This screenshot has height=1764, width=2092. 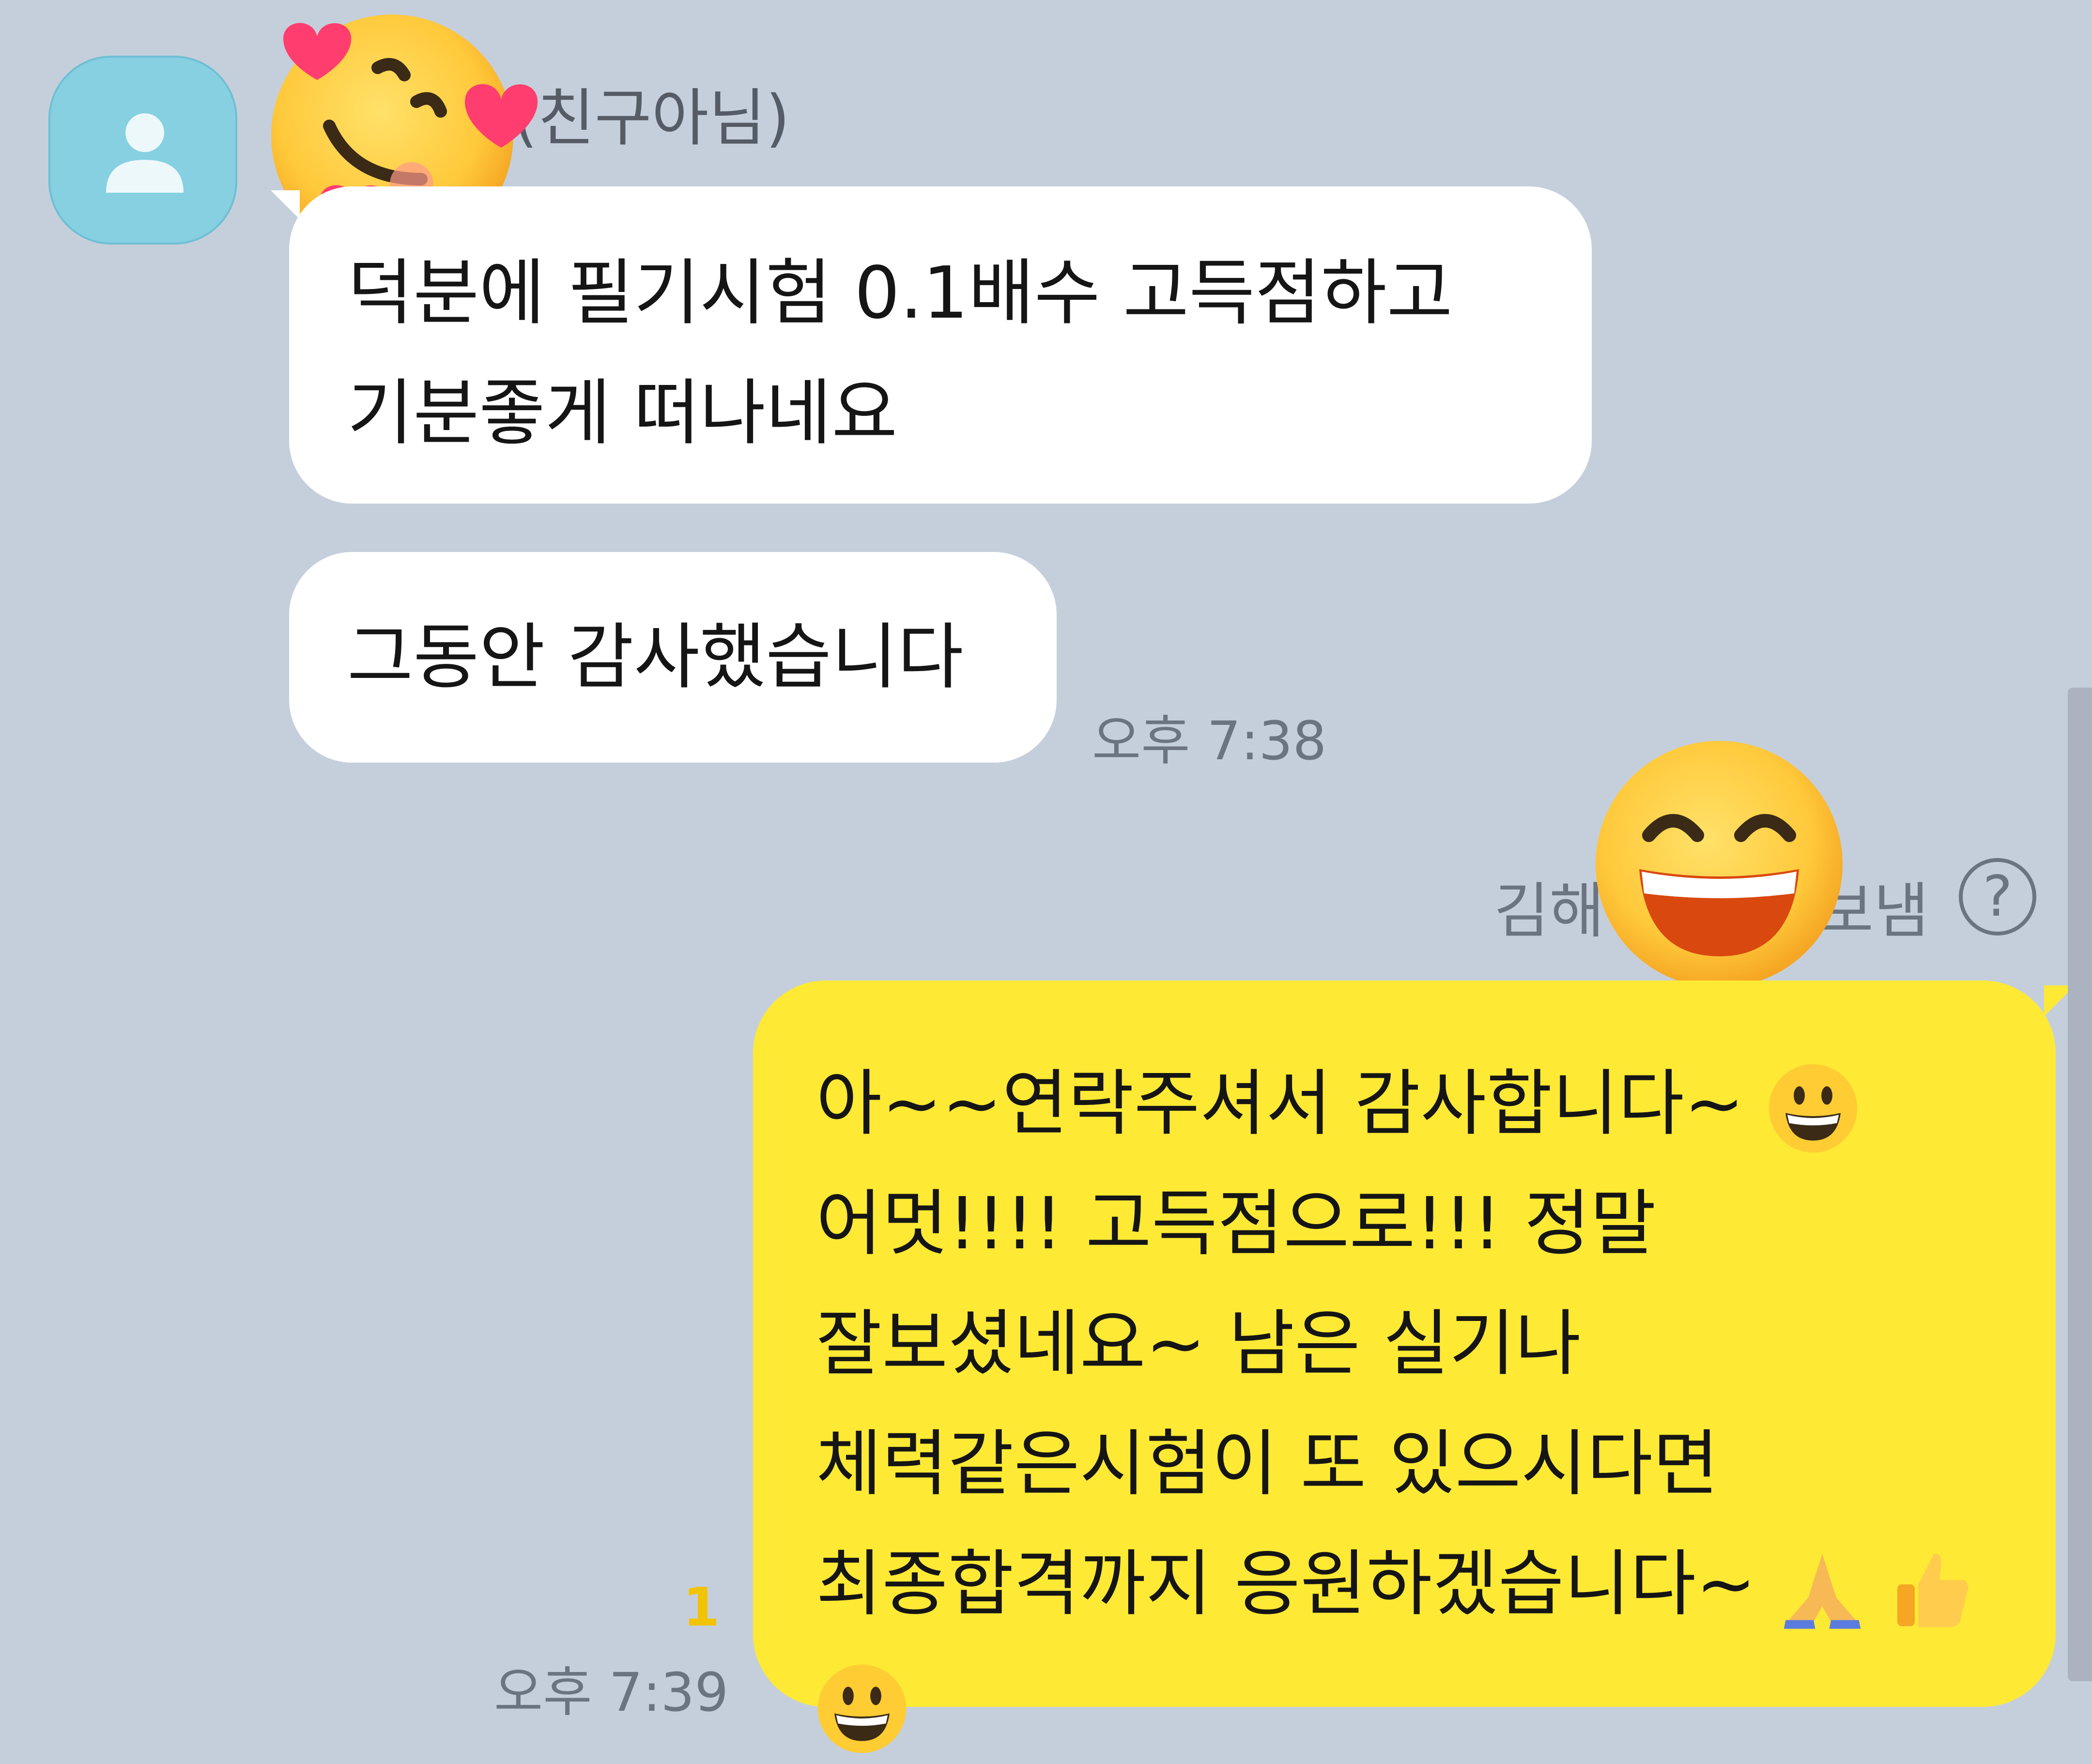 What do you see at coordinates (1209, 741) in the screenshot?
I see `message-timestamp: 오후 7:38` at bounding box center [1209, 741].